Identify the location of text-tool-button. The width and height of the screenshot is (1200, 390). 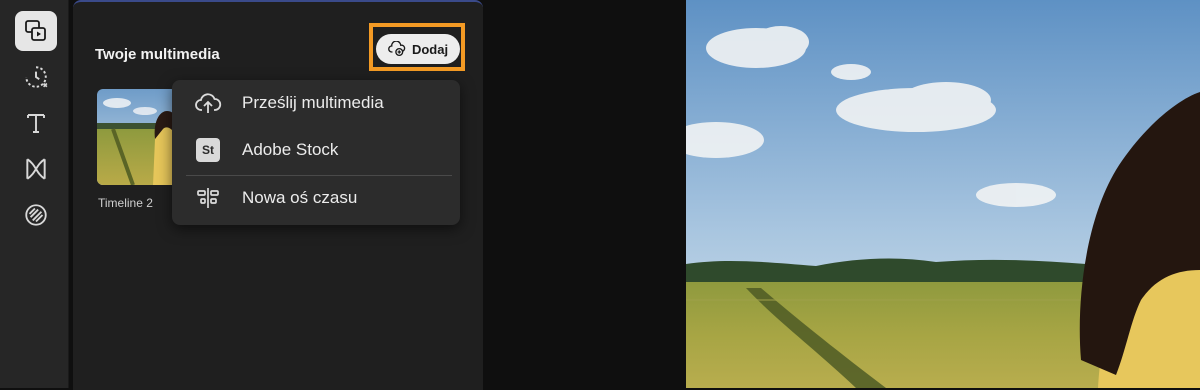
(36, 123).